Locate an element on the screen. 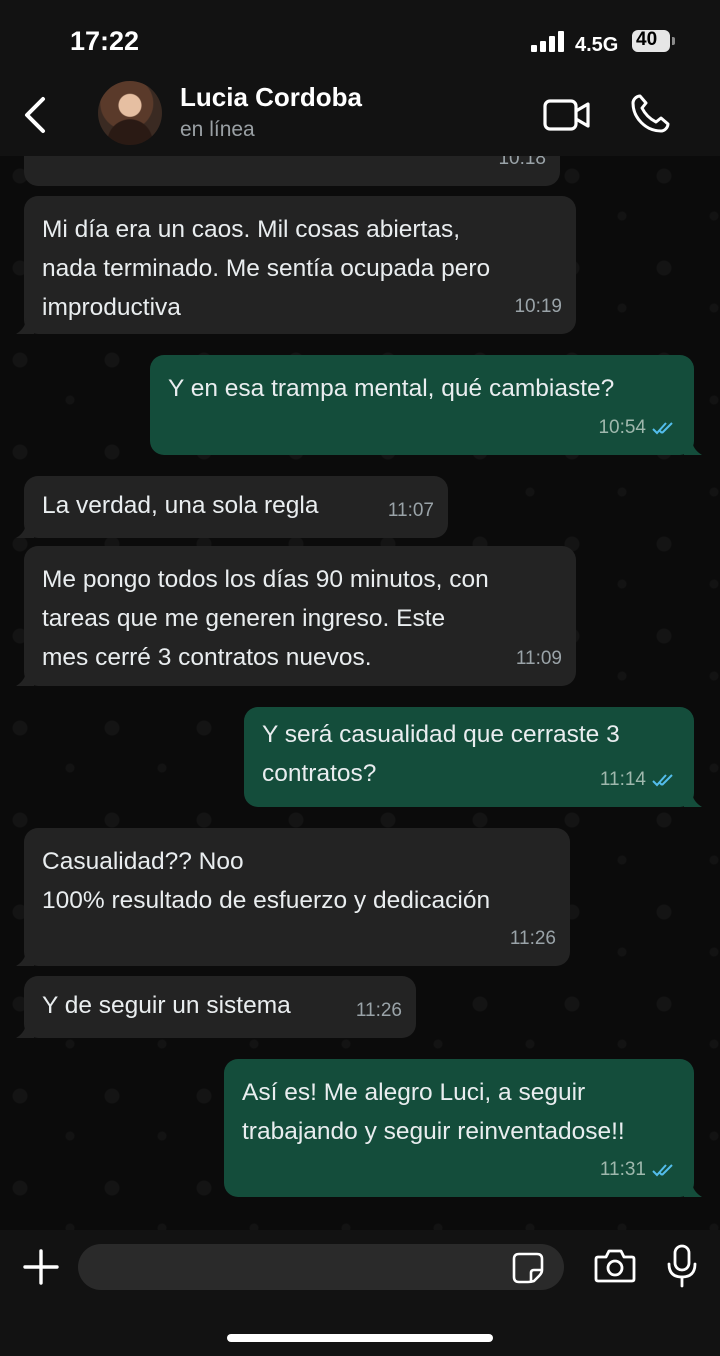  message-meta: 11:07 is located at coordinates (411, 510).